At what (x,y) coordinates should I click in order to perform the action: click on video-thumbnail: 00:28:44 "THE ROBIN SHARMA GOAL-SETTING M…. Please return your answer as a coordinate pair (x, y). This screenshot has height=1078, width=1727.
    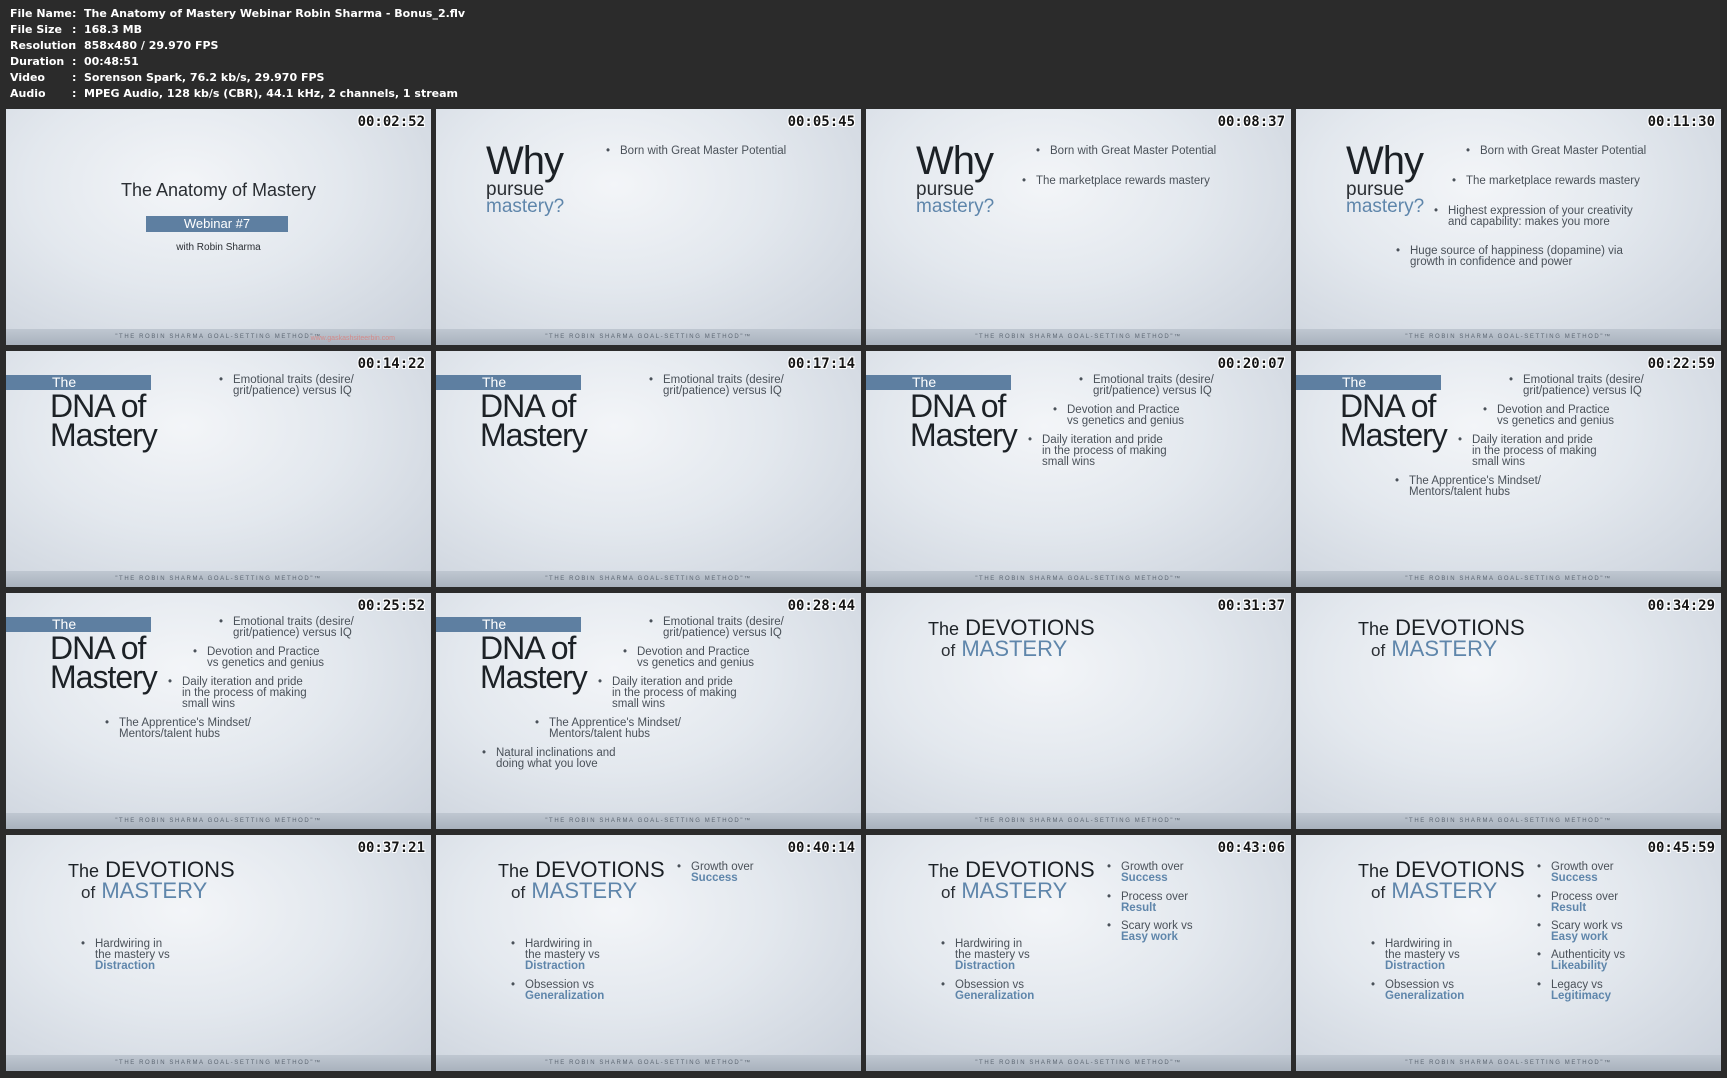
    Looking at the image, I should click on (648, 711).